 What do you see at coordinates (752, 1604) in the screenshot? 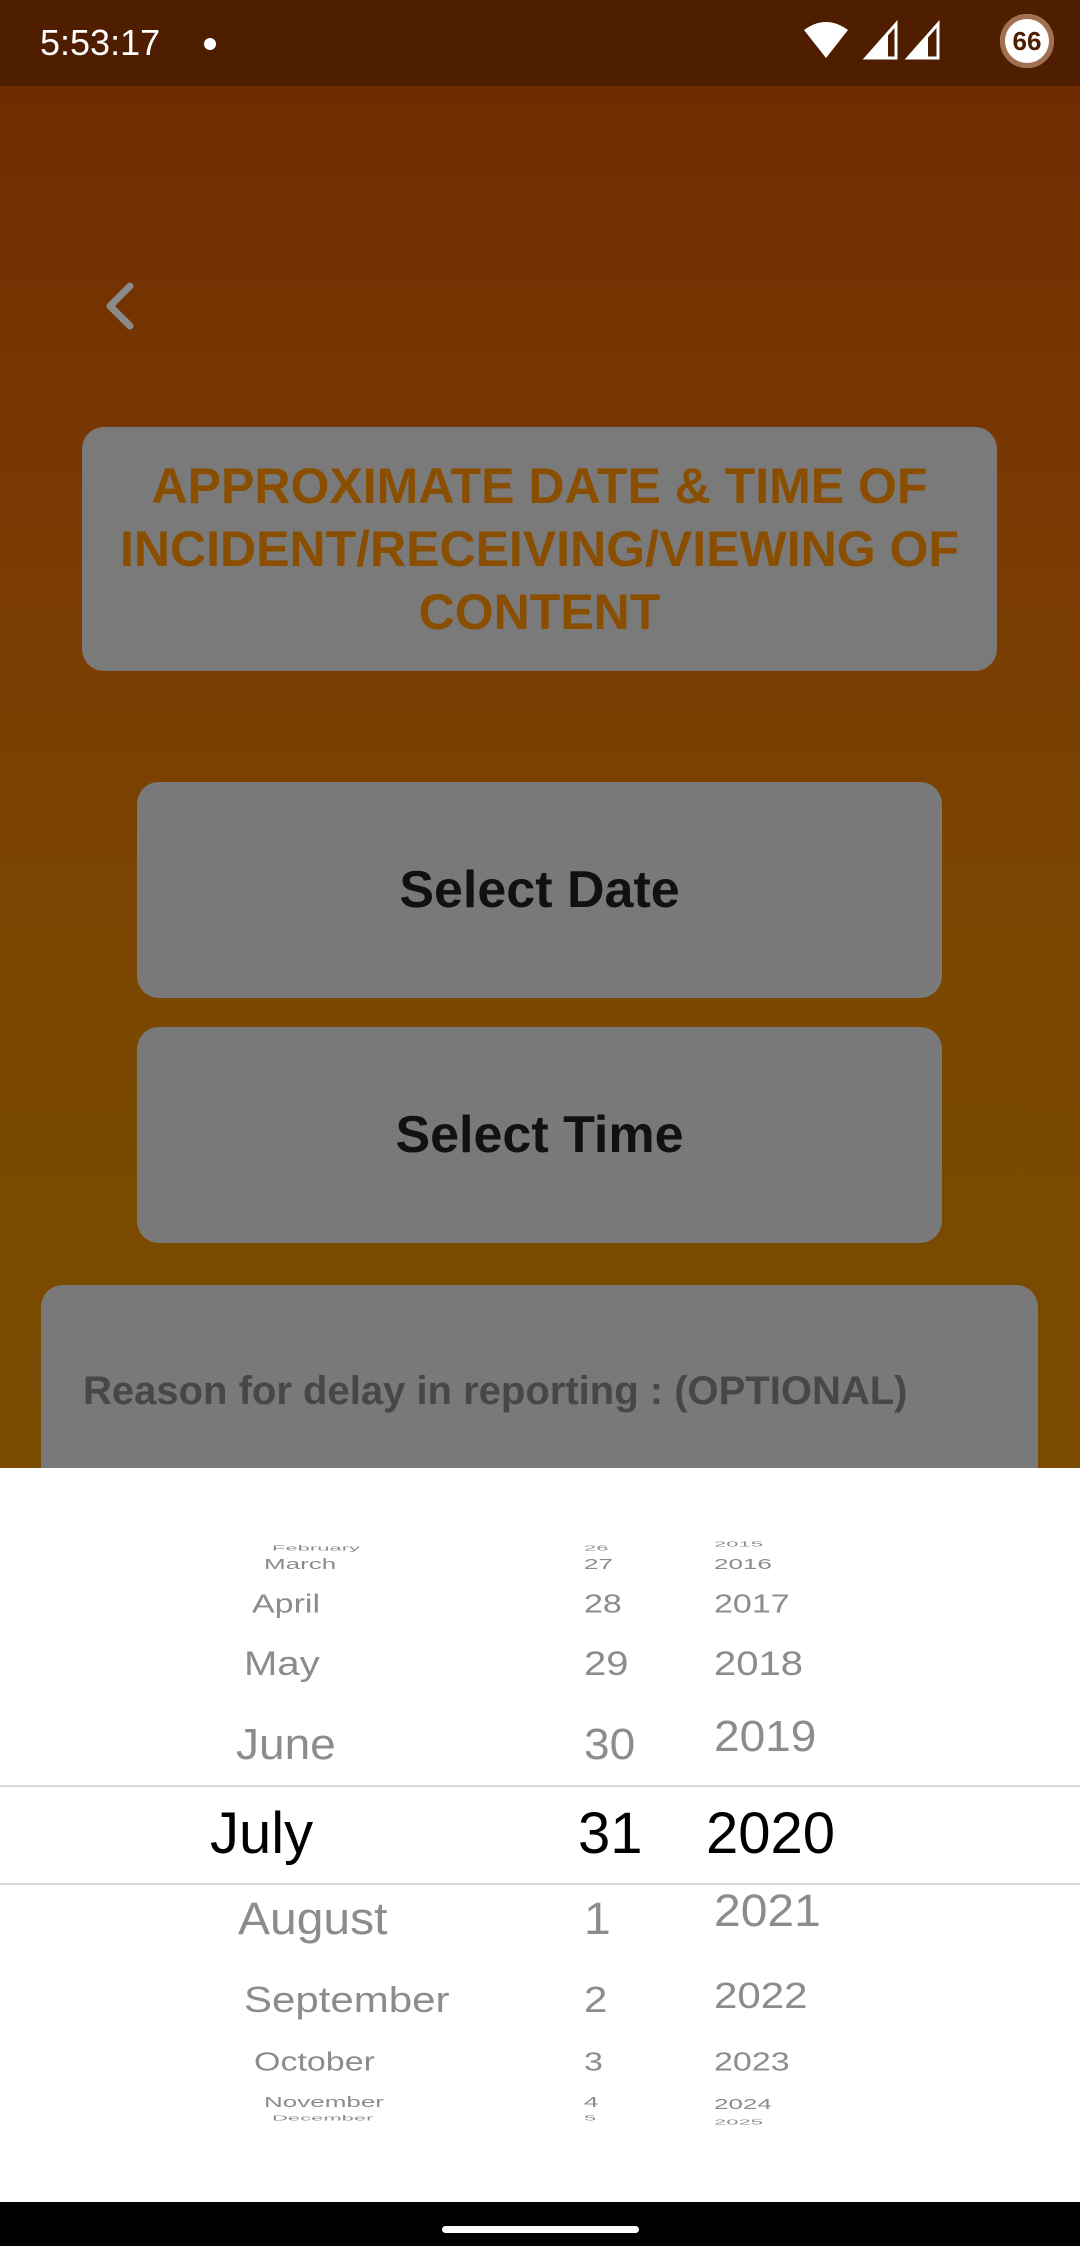
I see `year-item: 2017` at bounding box center [752, 1604].